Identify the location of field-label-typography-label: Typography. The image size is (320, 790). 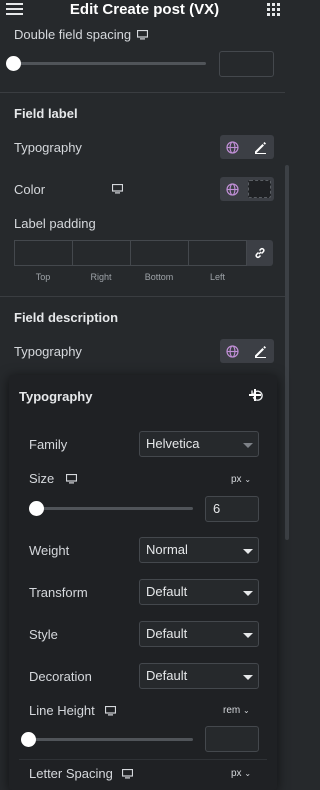
(48, 147).